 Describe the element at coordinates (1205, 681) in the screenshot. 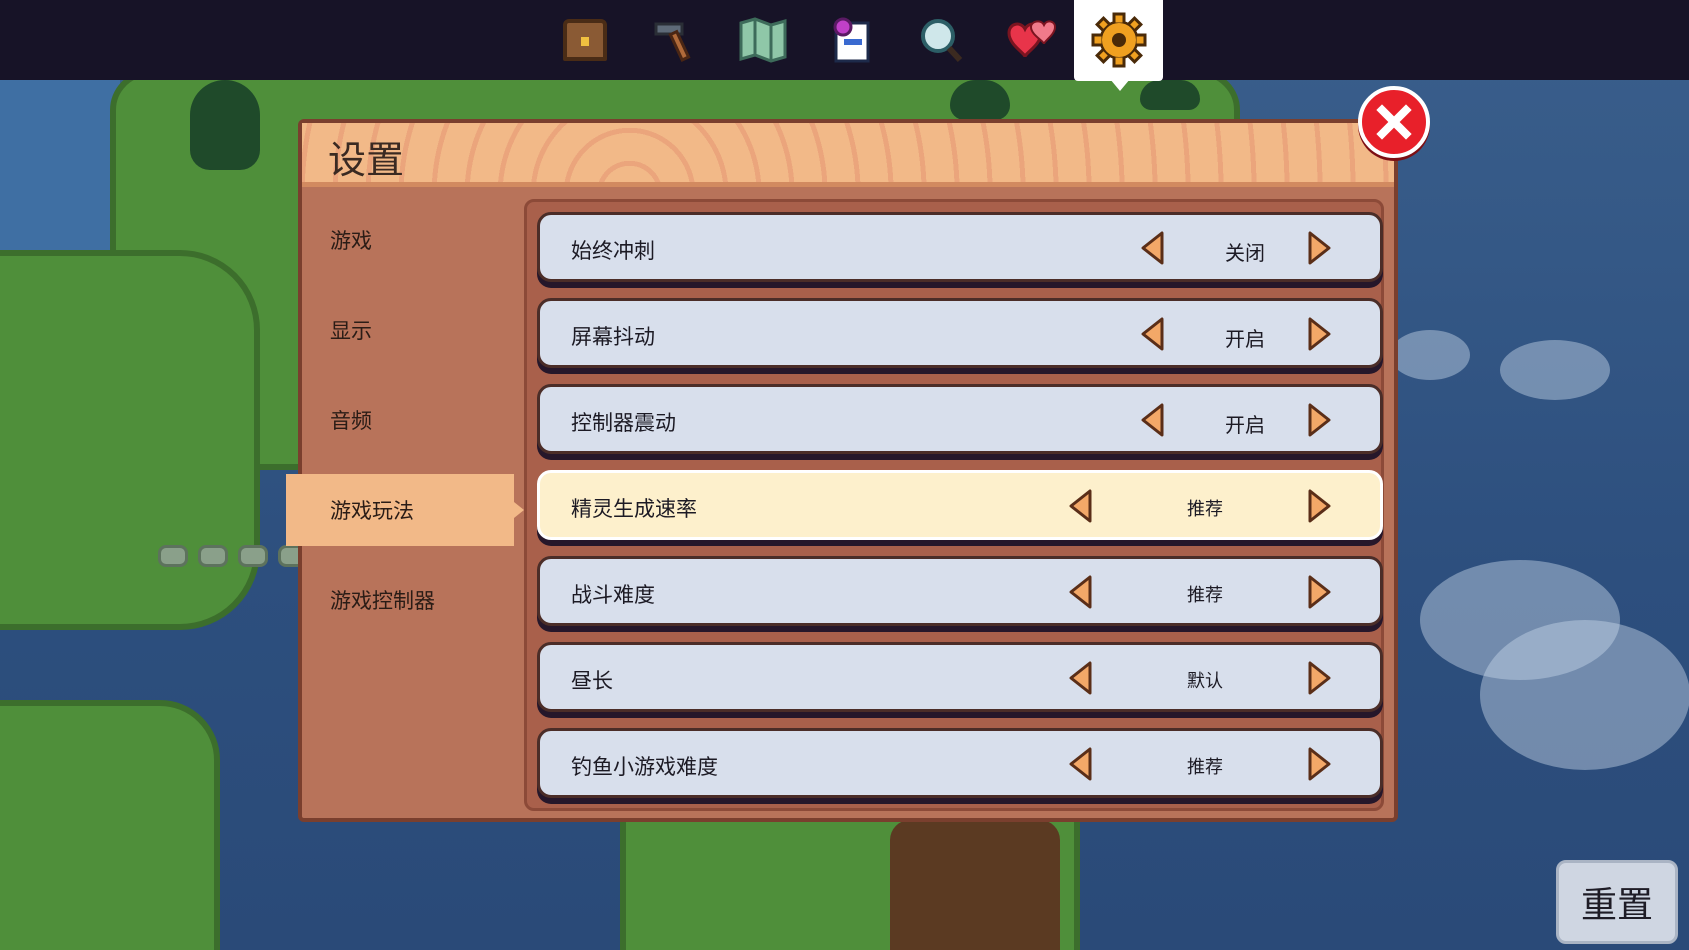

I see `option-value: 默认` at that location.